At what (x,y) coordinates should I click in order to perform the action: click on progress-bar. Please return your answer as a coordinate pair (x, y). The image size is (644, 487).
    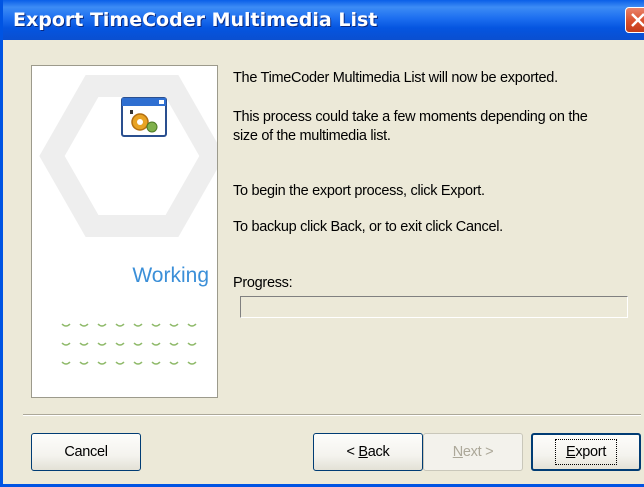
    Looking at the image, I should click on (434, 307).